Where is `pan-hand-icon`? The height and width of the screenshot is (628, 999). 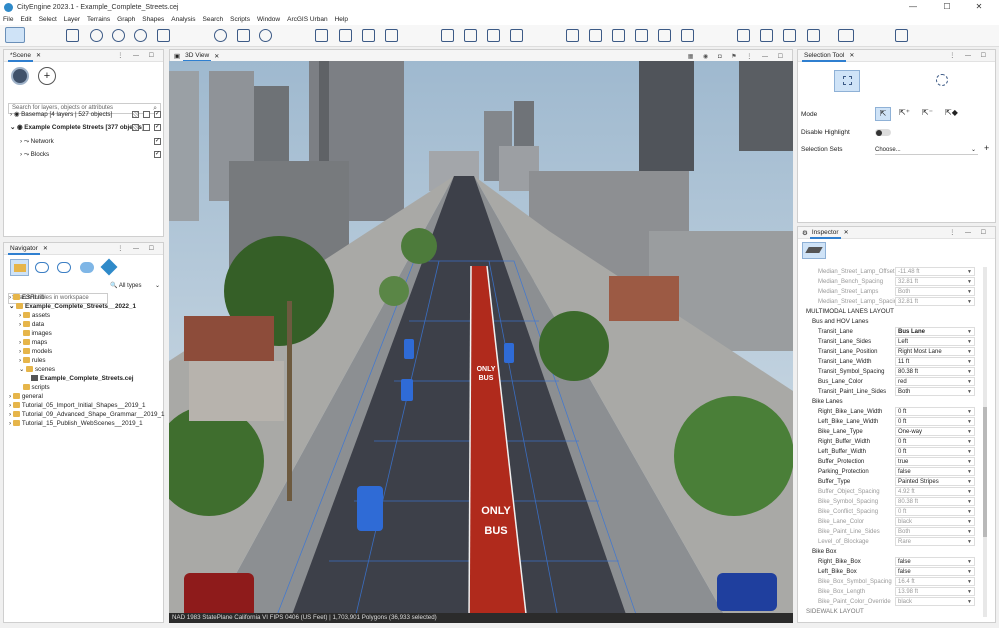
pan-hand-icon is located at coordinates (96, 35).